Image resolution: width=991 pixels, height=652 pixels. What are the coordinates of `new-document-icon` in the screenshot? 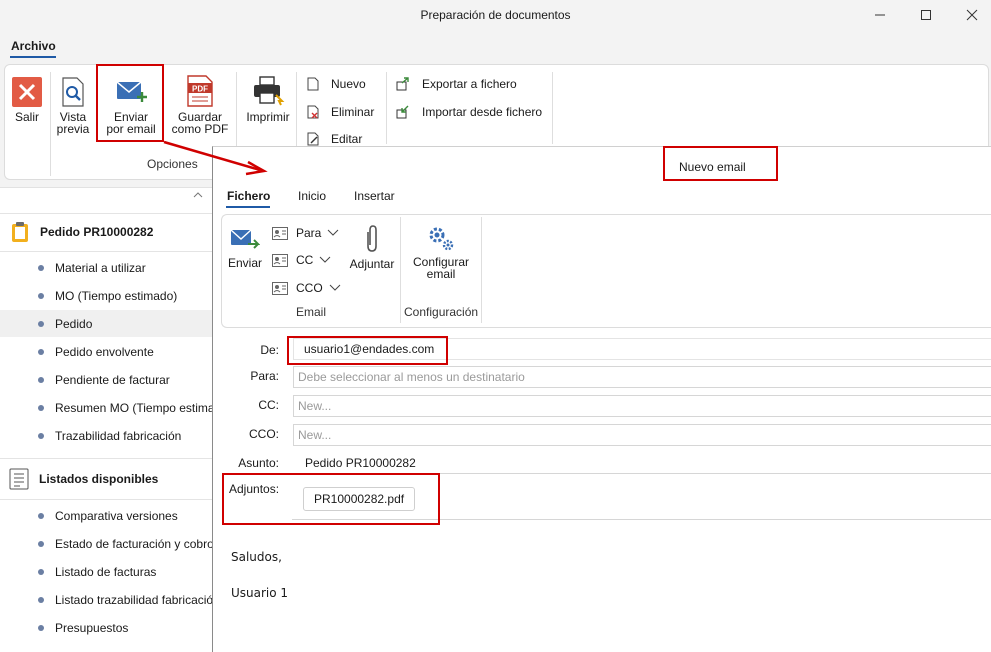 It's located at (313, 84).